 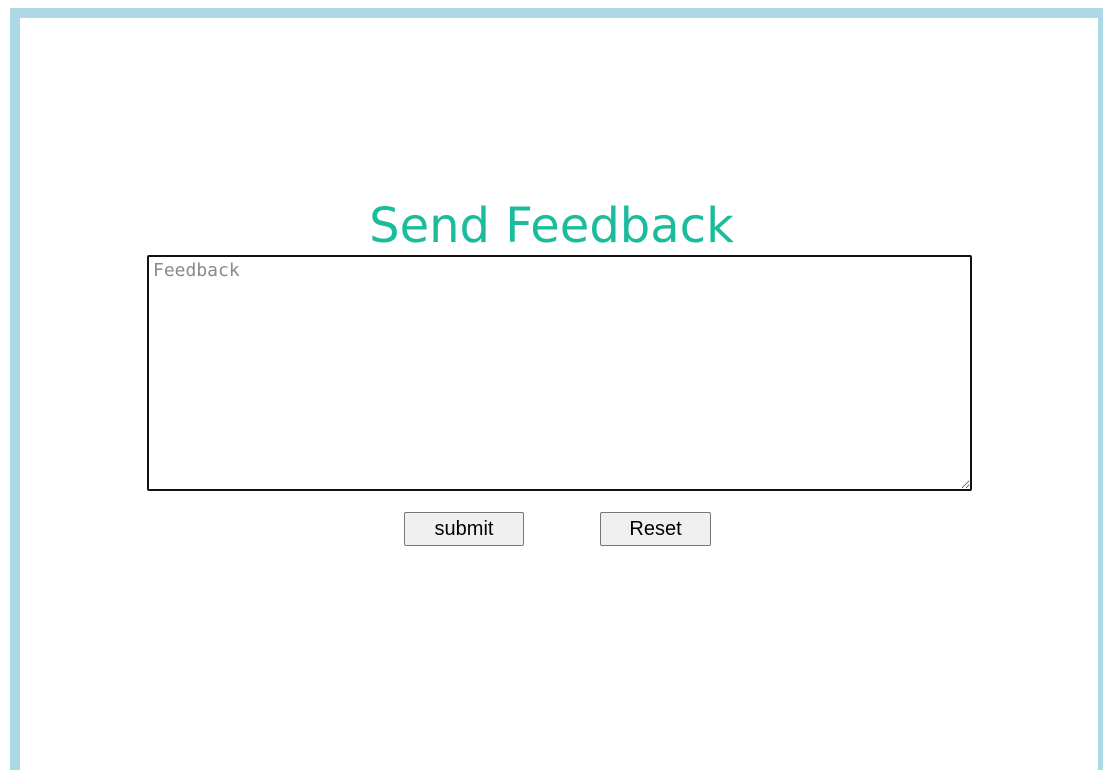 I want to click on page-title: Send Feedback, so click(x=551, y=226).